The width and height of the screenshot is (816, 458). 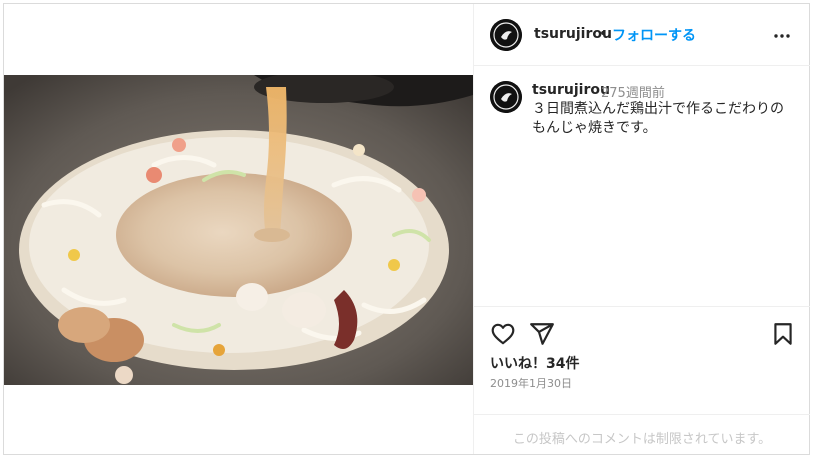 I want to click on heart-icon, so click(x=503, y=334).